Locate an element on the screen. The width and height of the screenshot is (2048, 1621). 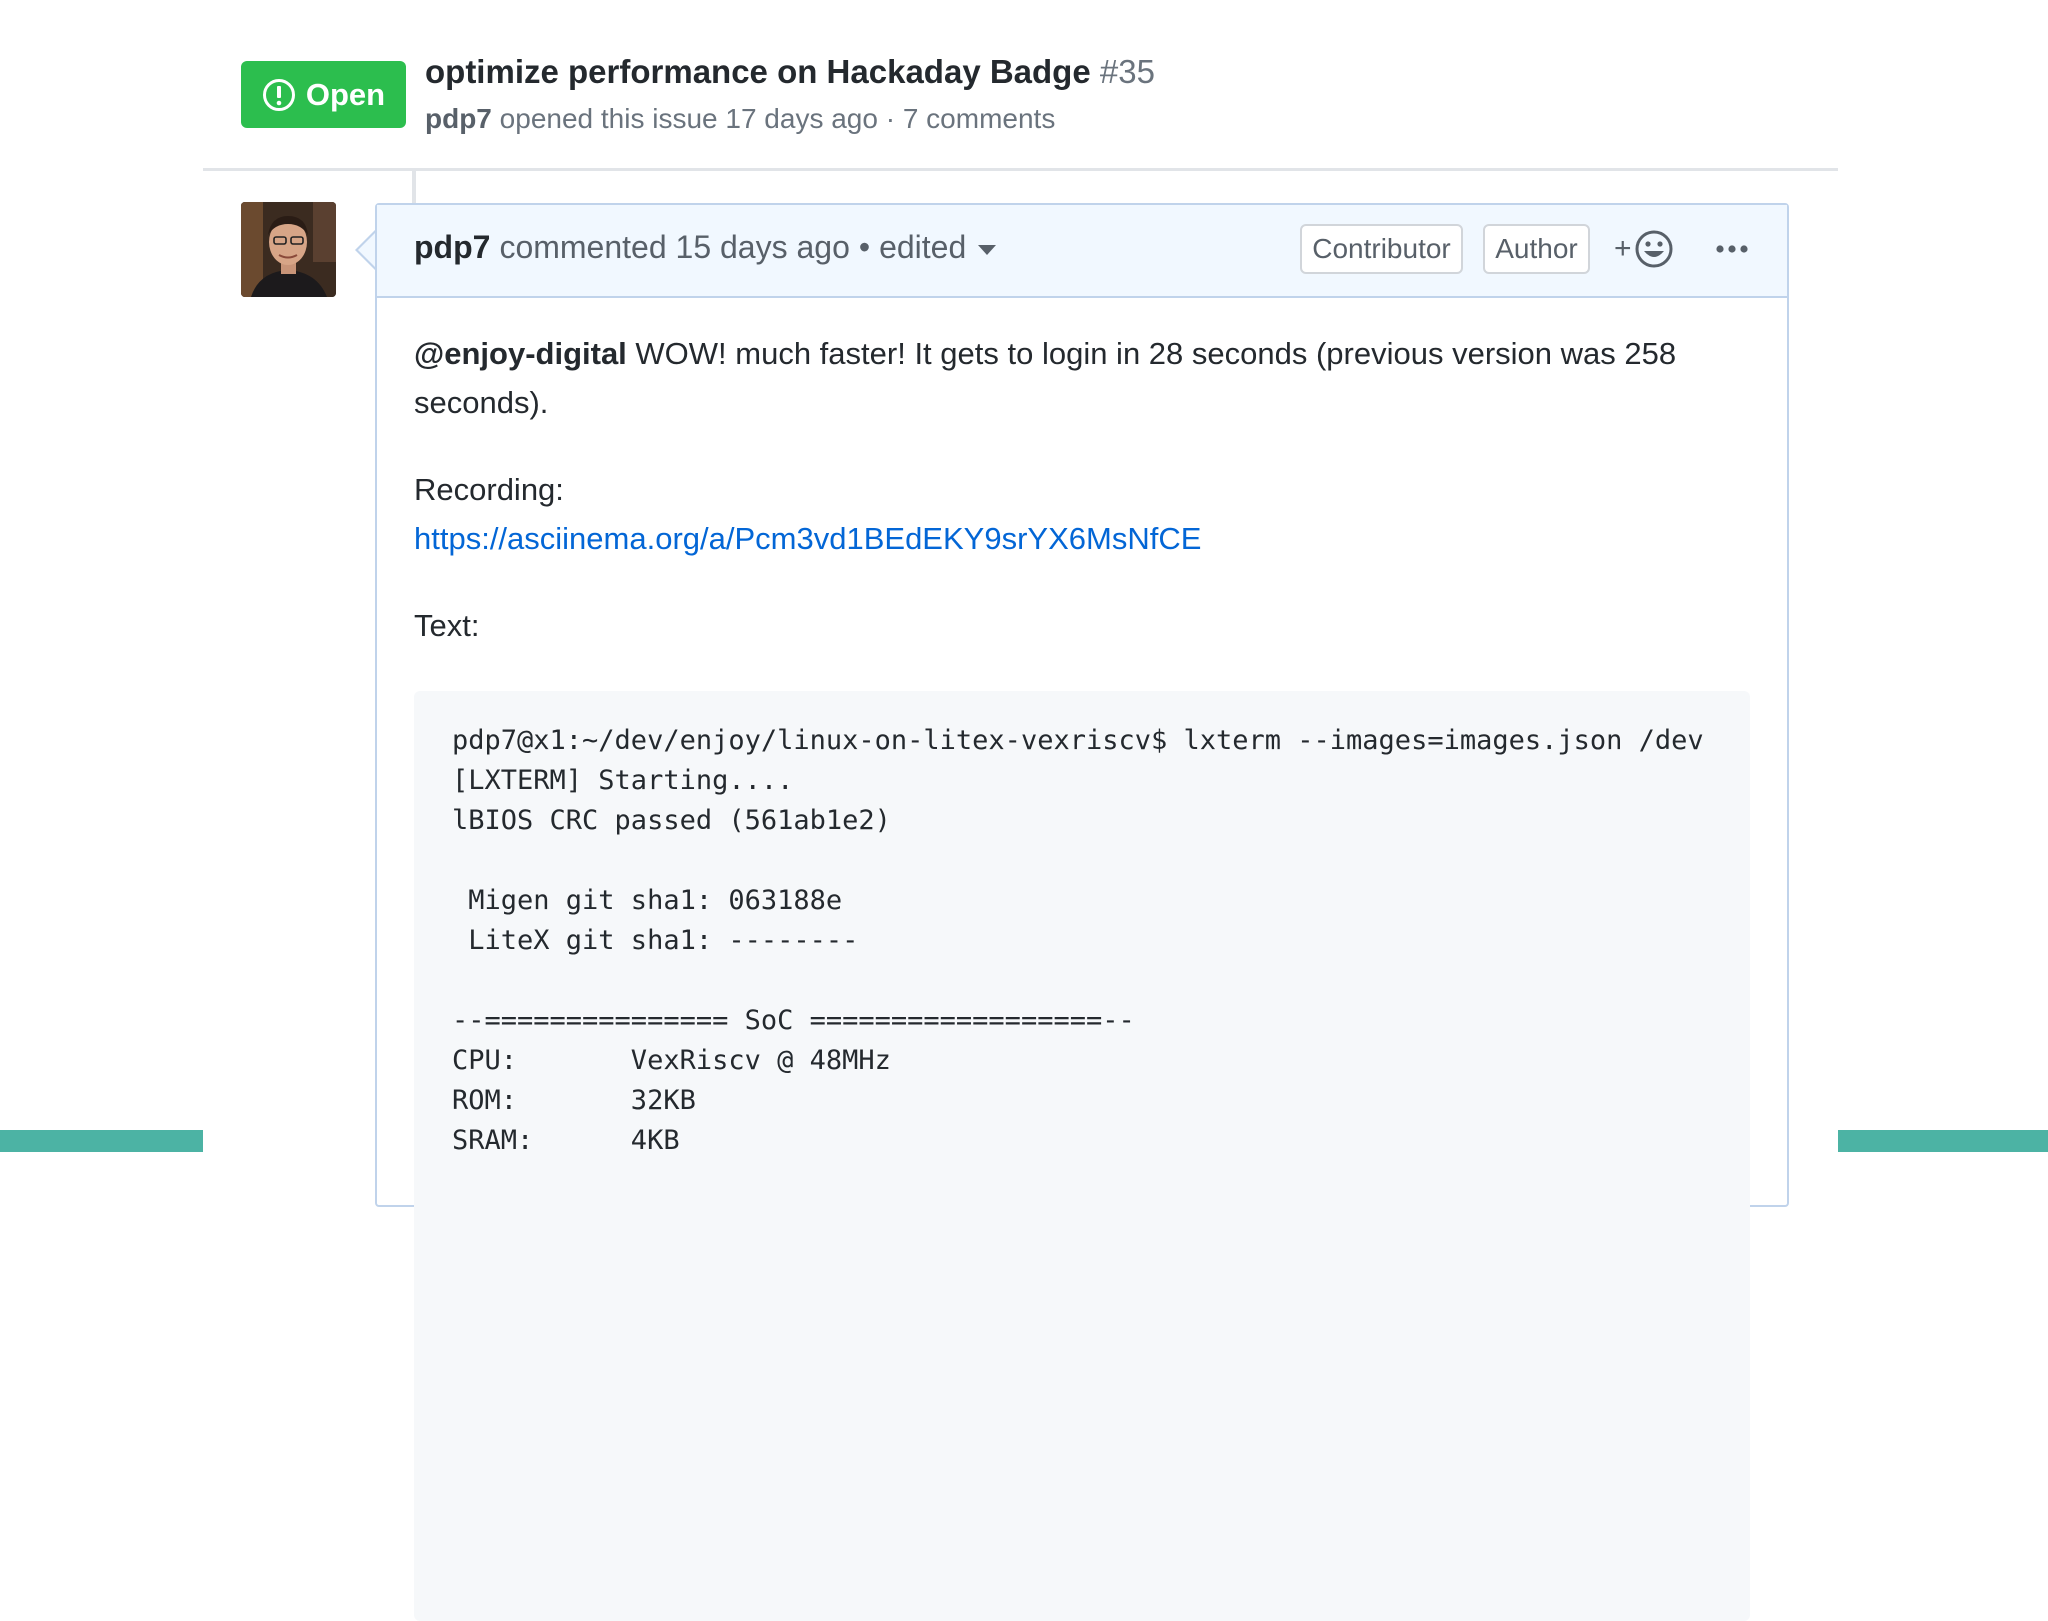
triangle-down-icon is located at coordinates (987, 249).